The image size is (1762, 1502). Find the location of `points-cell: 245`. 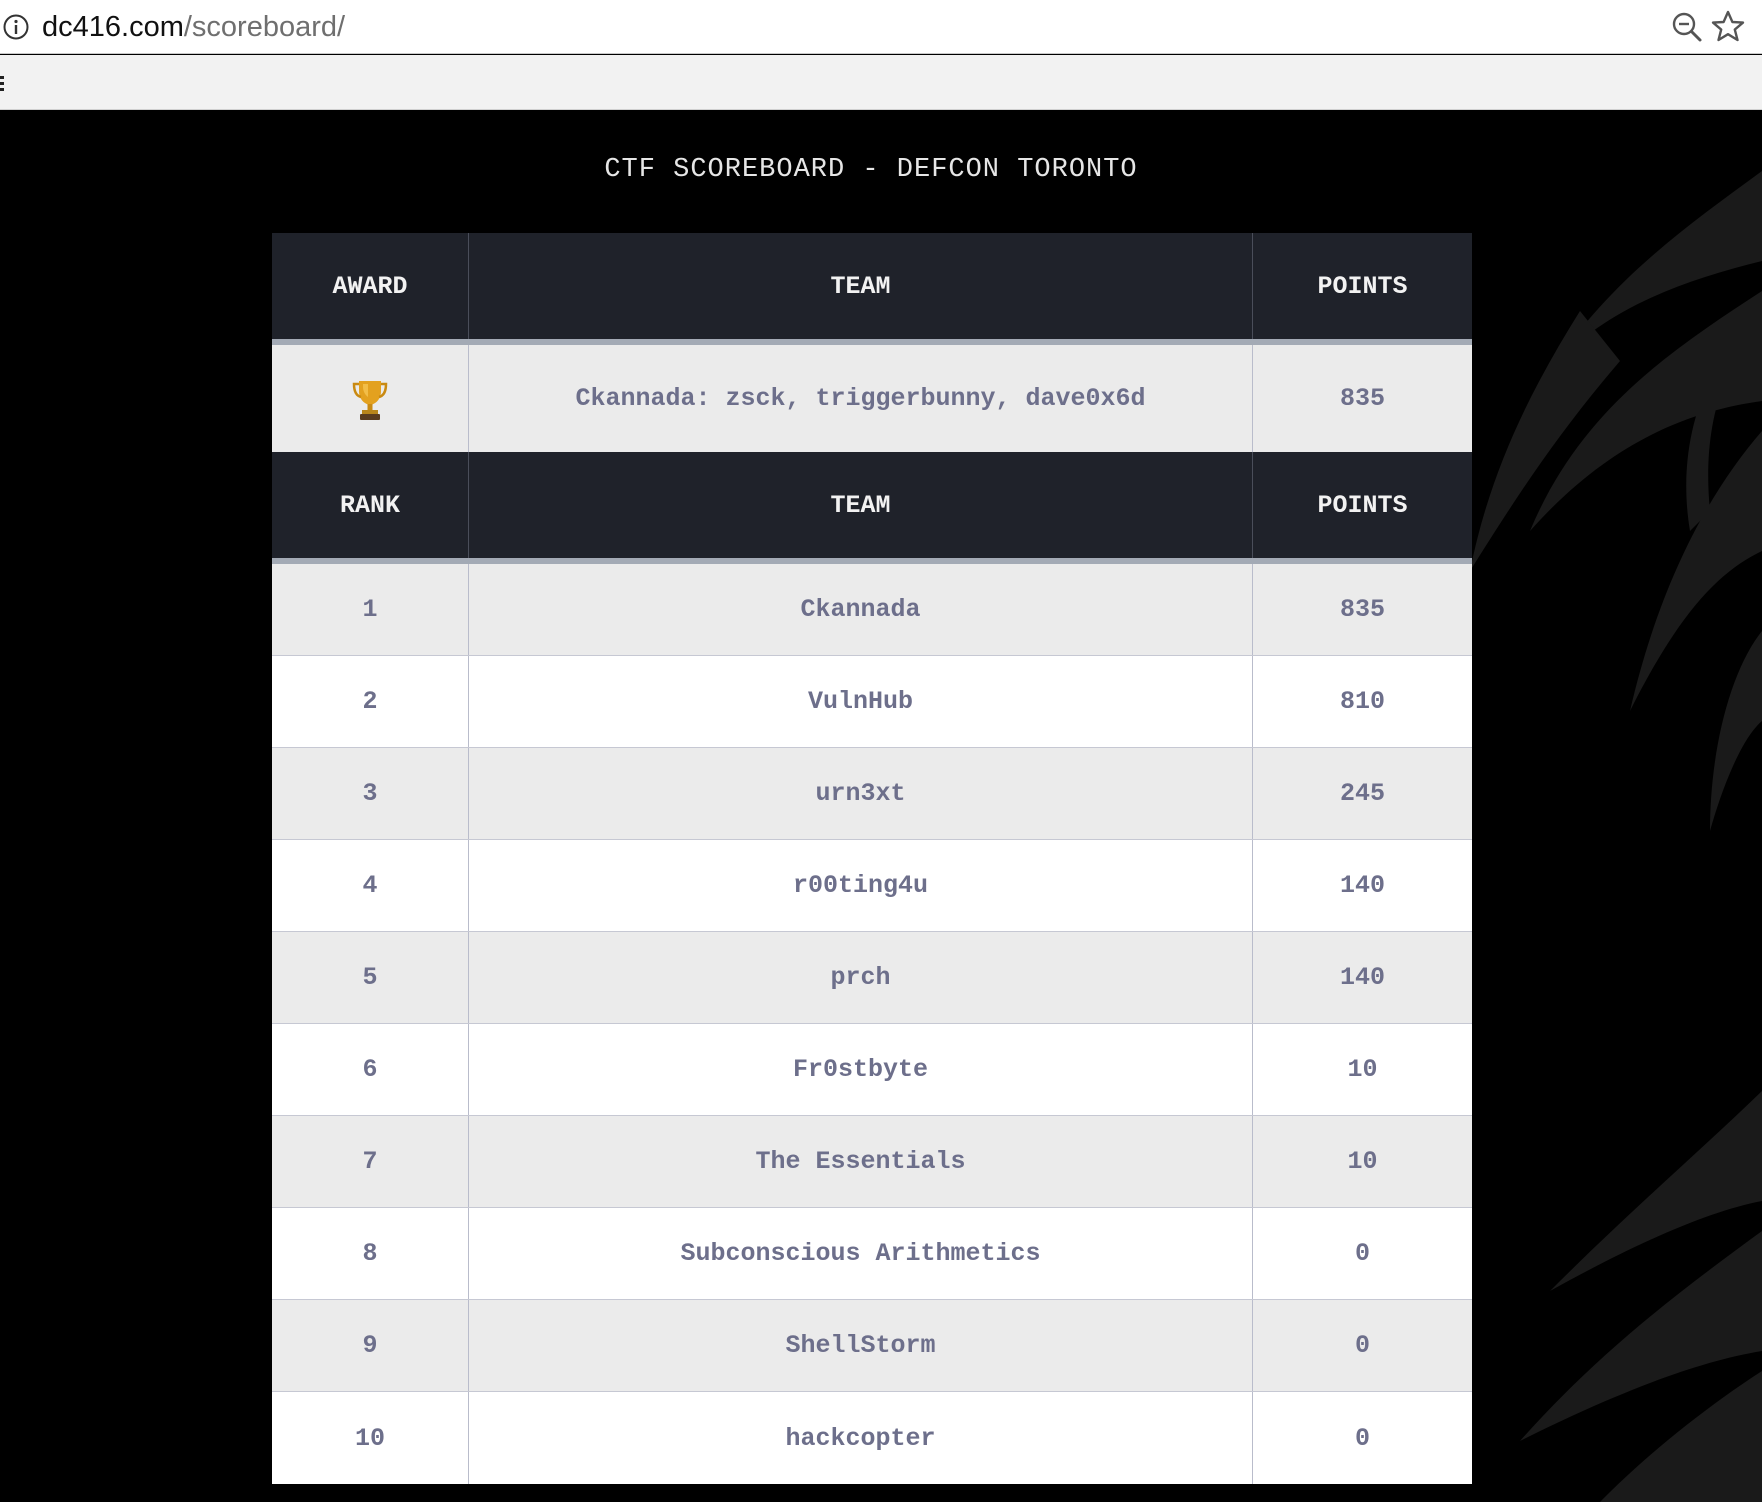

points-cell: 245 is located at coordinates (1362, 793).